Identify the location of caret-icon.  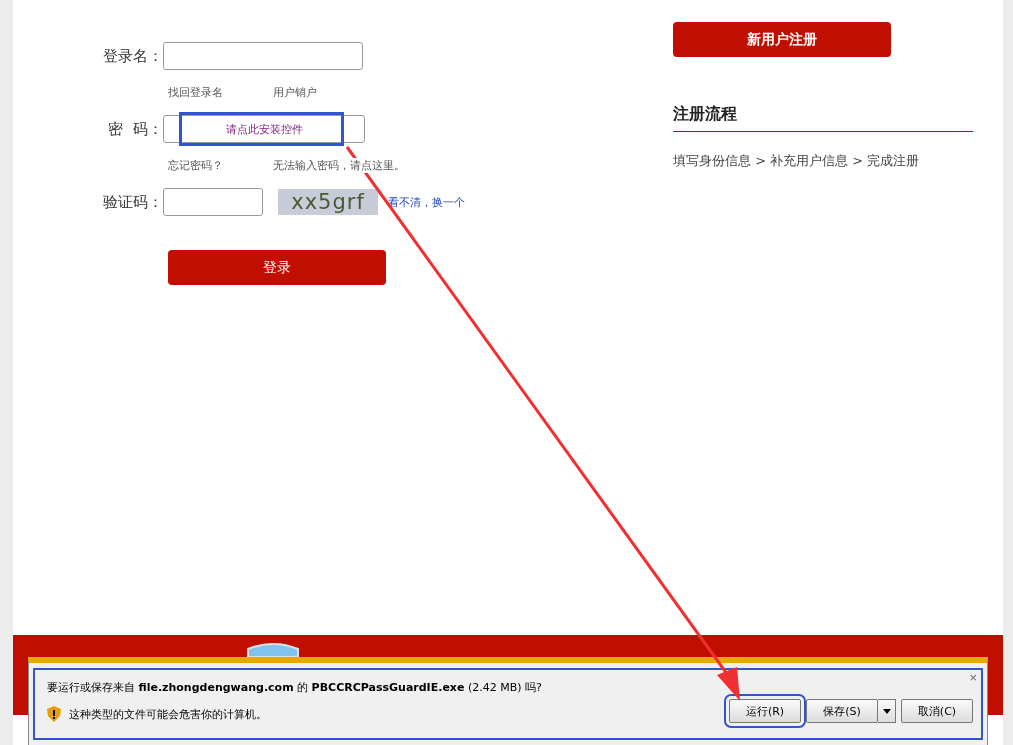
(887, 711).